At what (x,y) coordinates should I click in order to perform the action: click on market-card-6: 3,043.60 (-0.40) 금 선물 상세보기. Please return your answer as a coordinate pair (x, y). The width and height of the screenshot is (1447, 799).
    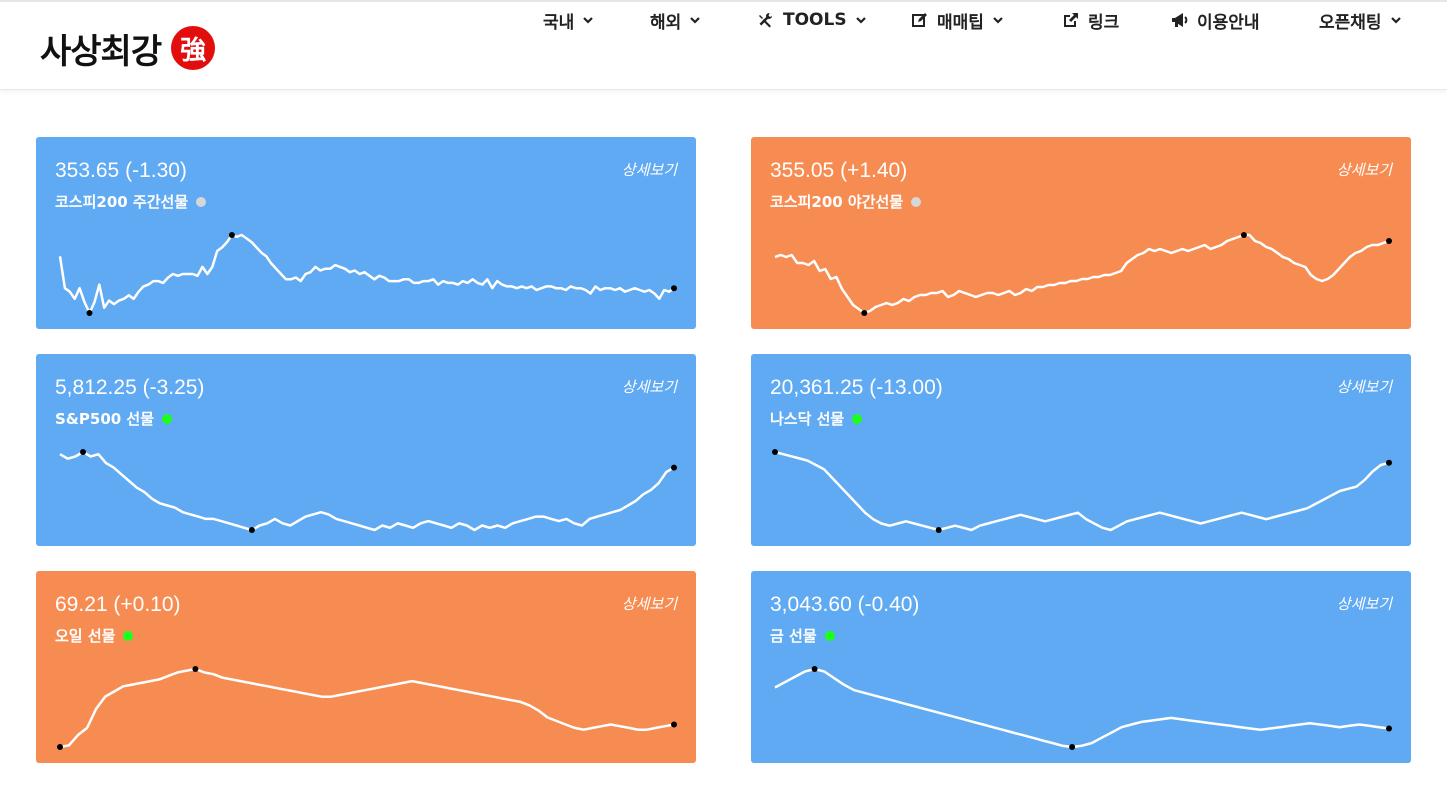
    Looking at the image, I should click on (1081, 667).